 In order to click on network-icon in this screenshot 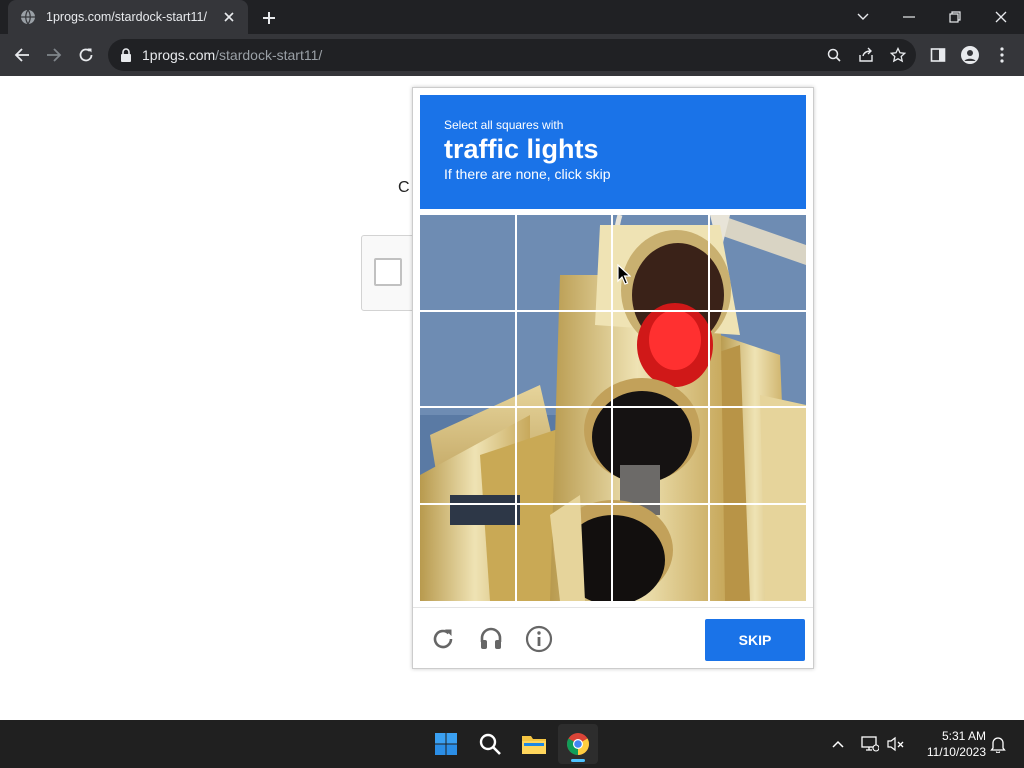, I will do `click(870, 744)`.